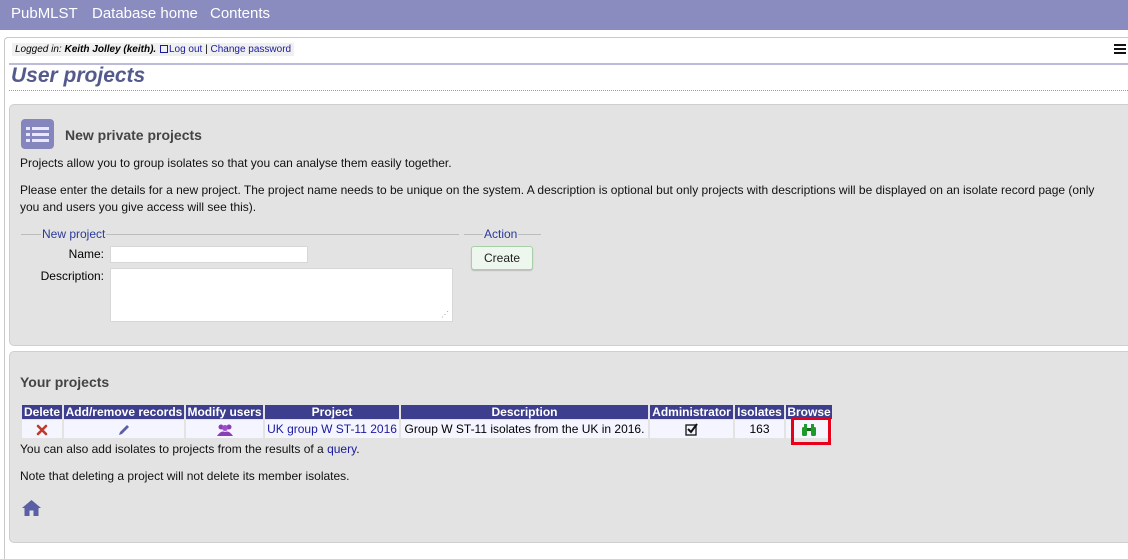 This screenshot has width=1128, height=559. Describe the element at coordinates (501, 234) in the screenshot. I see `action-legend: Action` at that location.